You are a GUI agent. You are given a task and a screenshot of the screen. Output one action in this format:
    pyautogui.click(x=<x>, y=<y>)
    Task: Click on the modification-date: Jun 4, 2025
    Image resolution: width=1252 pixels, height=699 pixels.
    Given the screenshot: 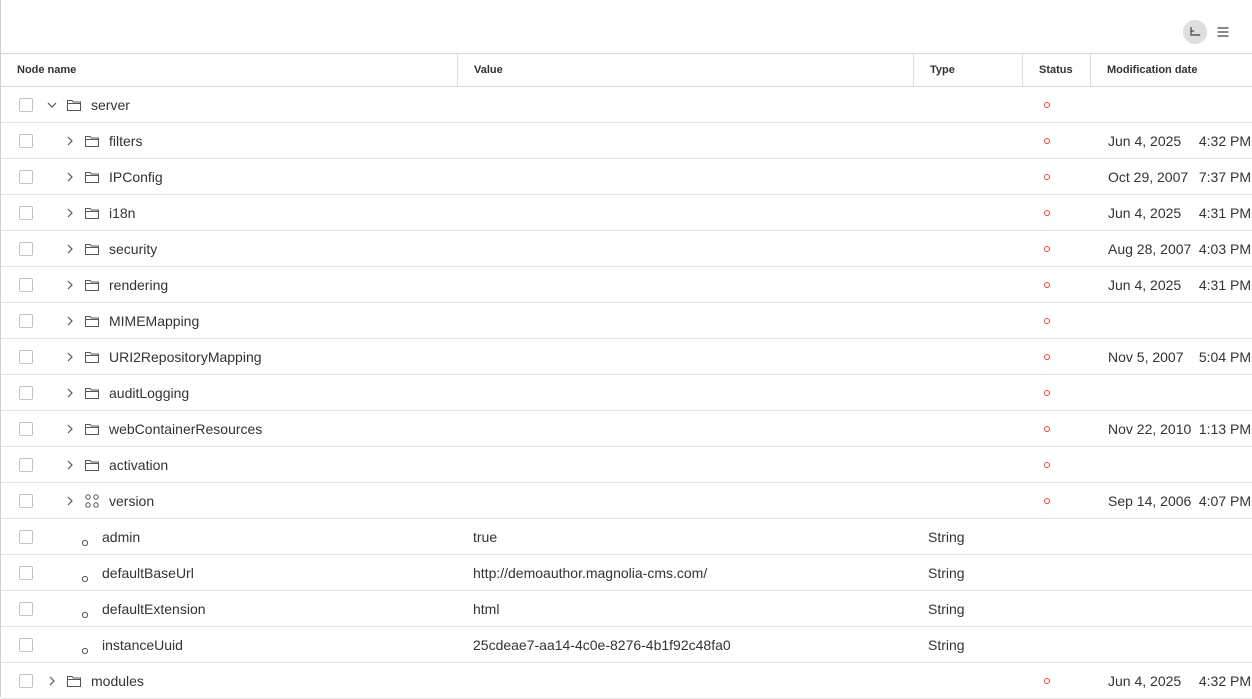 What is the action you would take?
    pyautogui.click(x=1145, y=285)
    